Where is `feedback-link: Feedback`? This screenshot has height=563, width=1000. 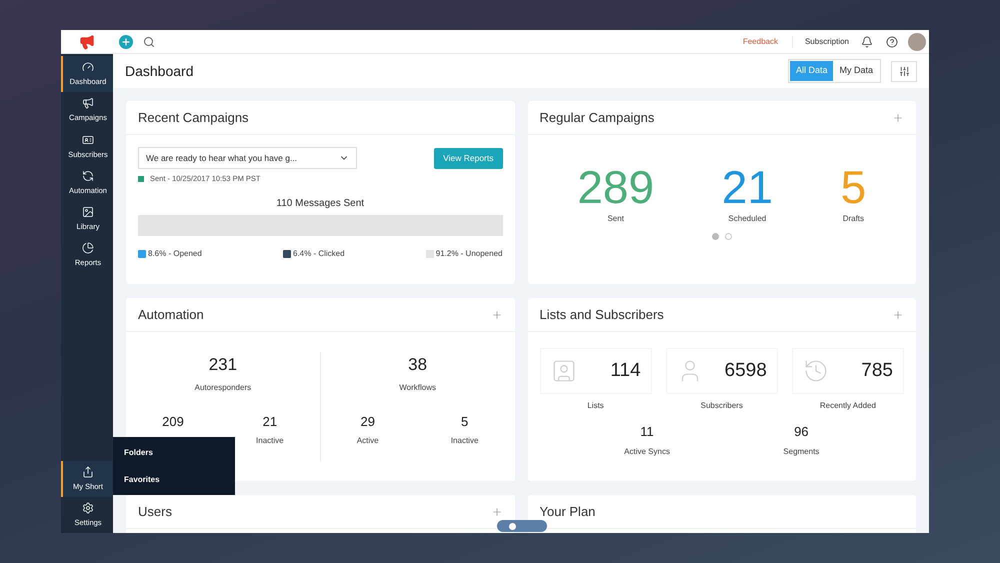
feedback-link: Feedback is located at coordinates (767, 42).